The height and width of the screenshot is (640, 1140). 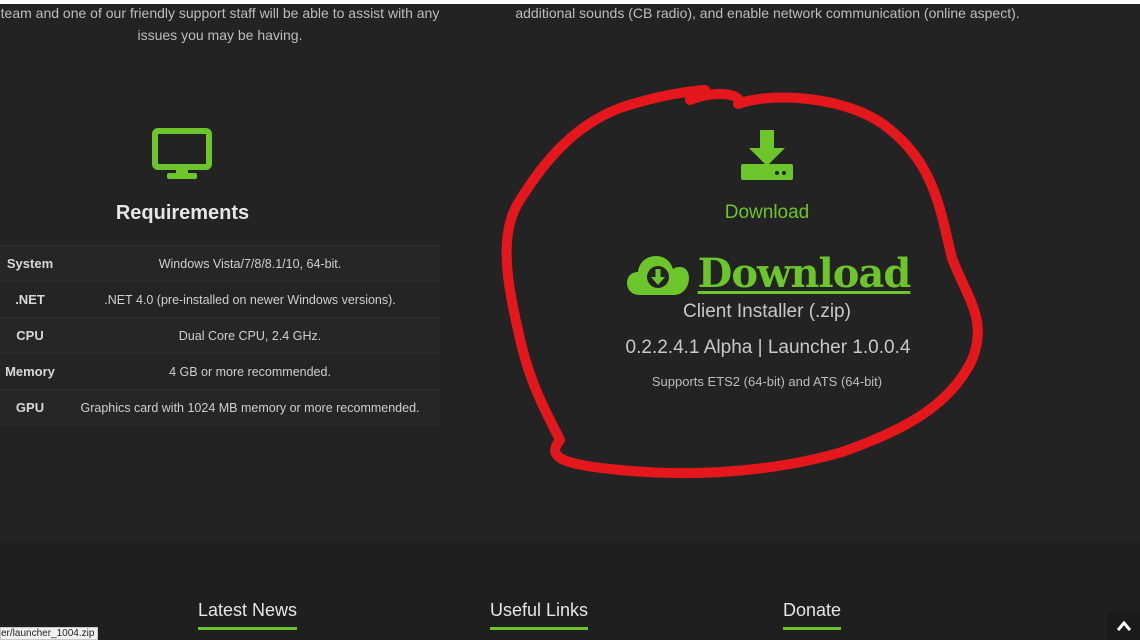 What do you see at coordinates (250, 371) in the screenshot?
I see `requirement-value: 4 GB or more recommended.` at bounding box center [250, 371].